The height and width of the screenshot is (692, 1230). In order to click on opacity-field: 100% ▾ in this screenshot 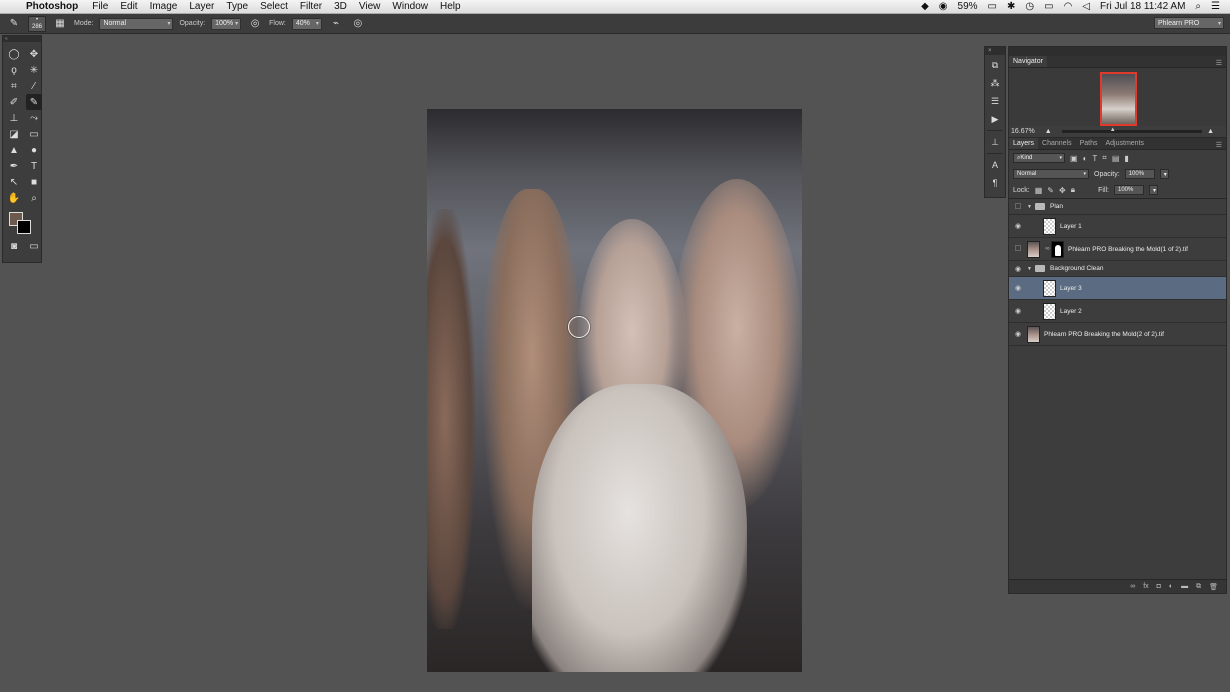, I will do `click(226, 23)`.